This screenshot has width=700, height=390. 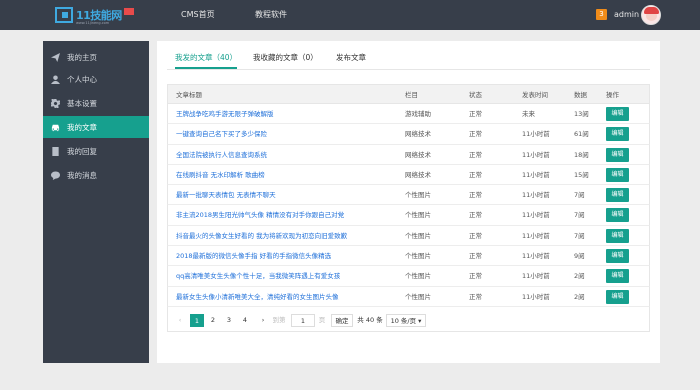 I want to click on article-views: 13阅, so click(x=581, y=114).